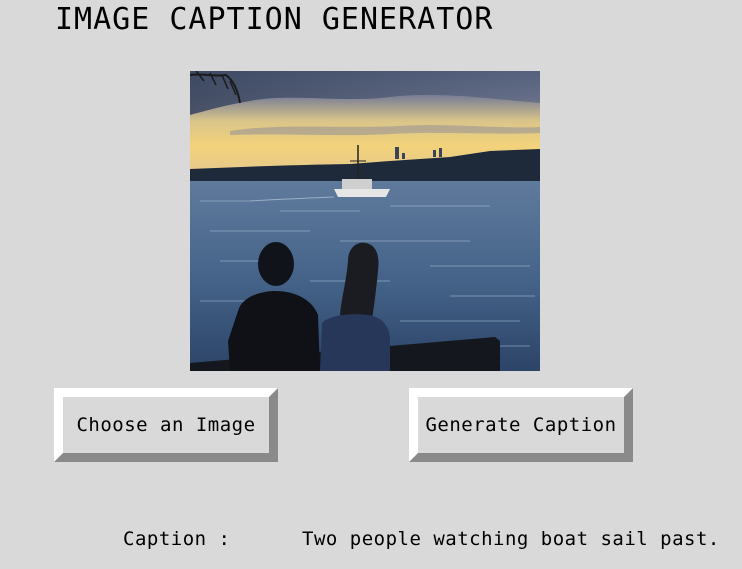 Image resolution: width=742 pixels, height=569 pixels. Describe the element at coordinates (166, 425) in the screenshot. I see `choose-image-button: Choose an Image` at that location.